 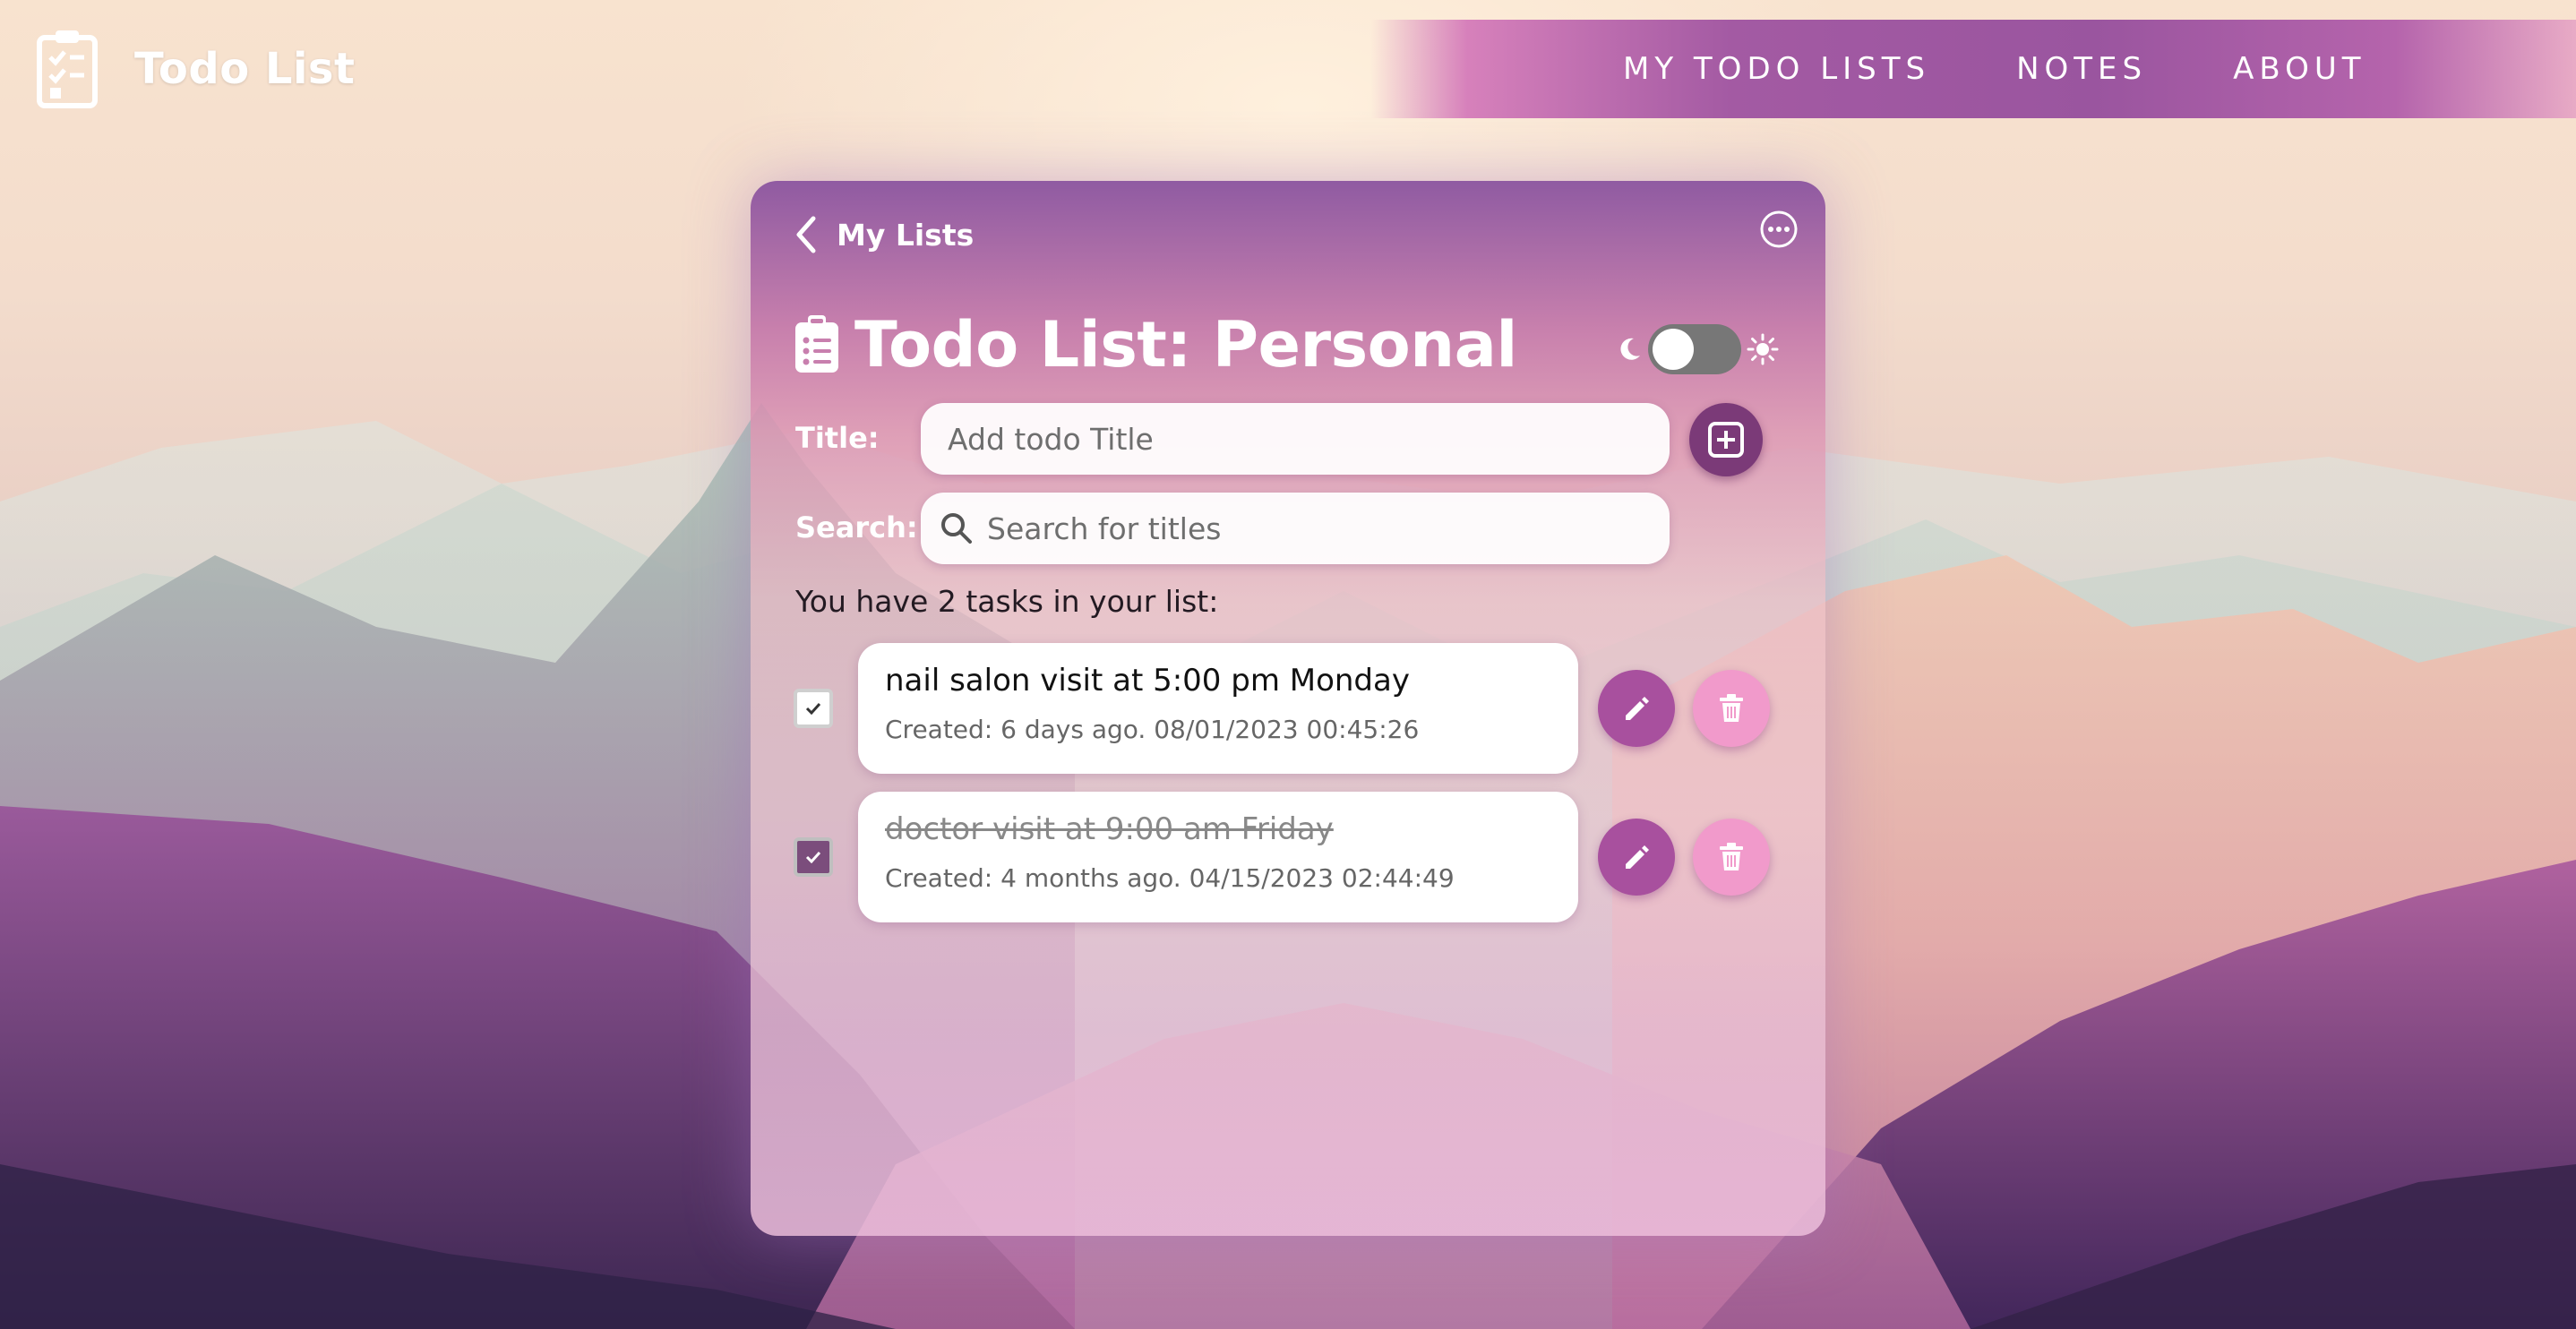 I want to click on task-count-prefix: You have, so click(x=866, y=601).